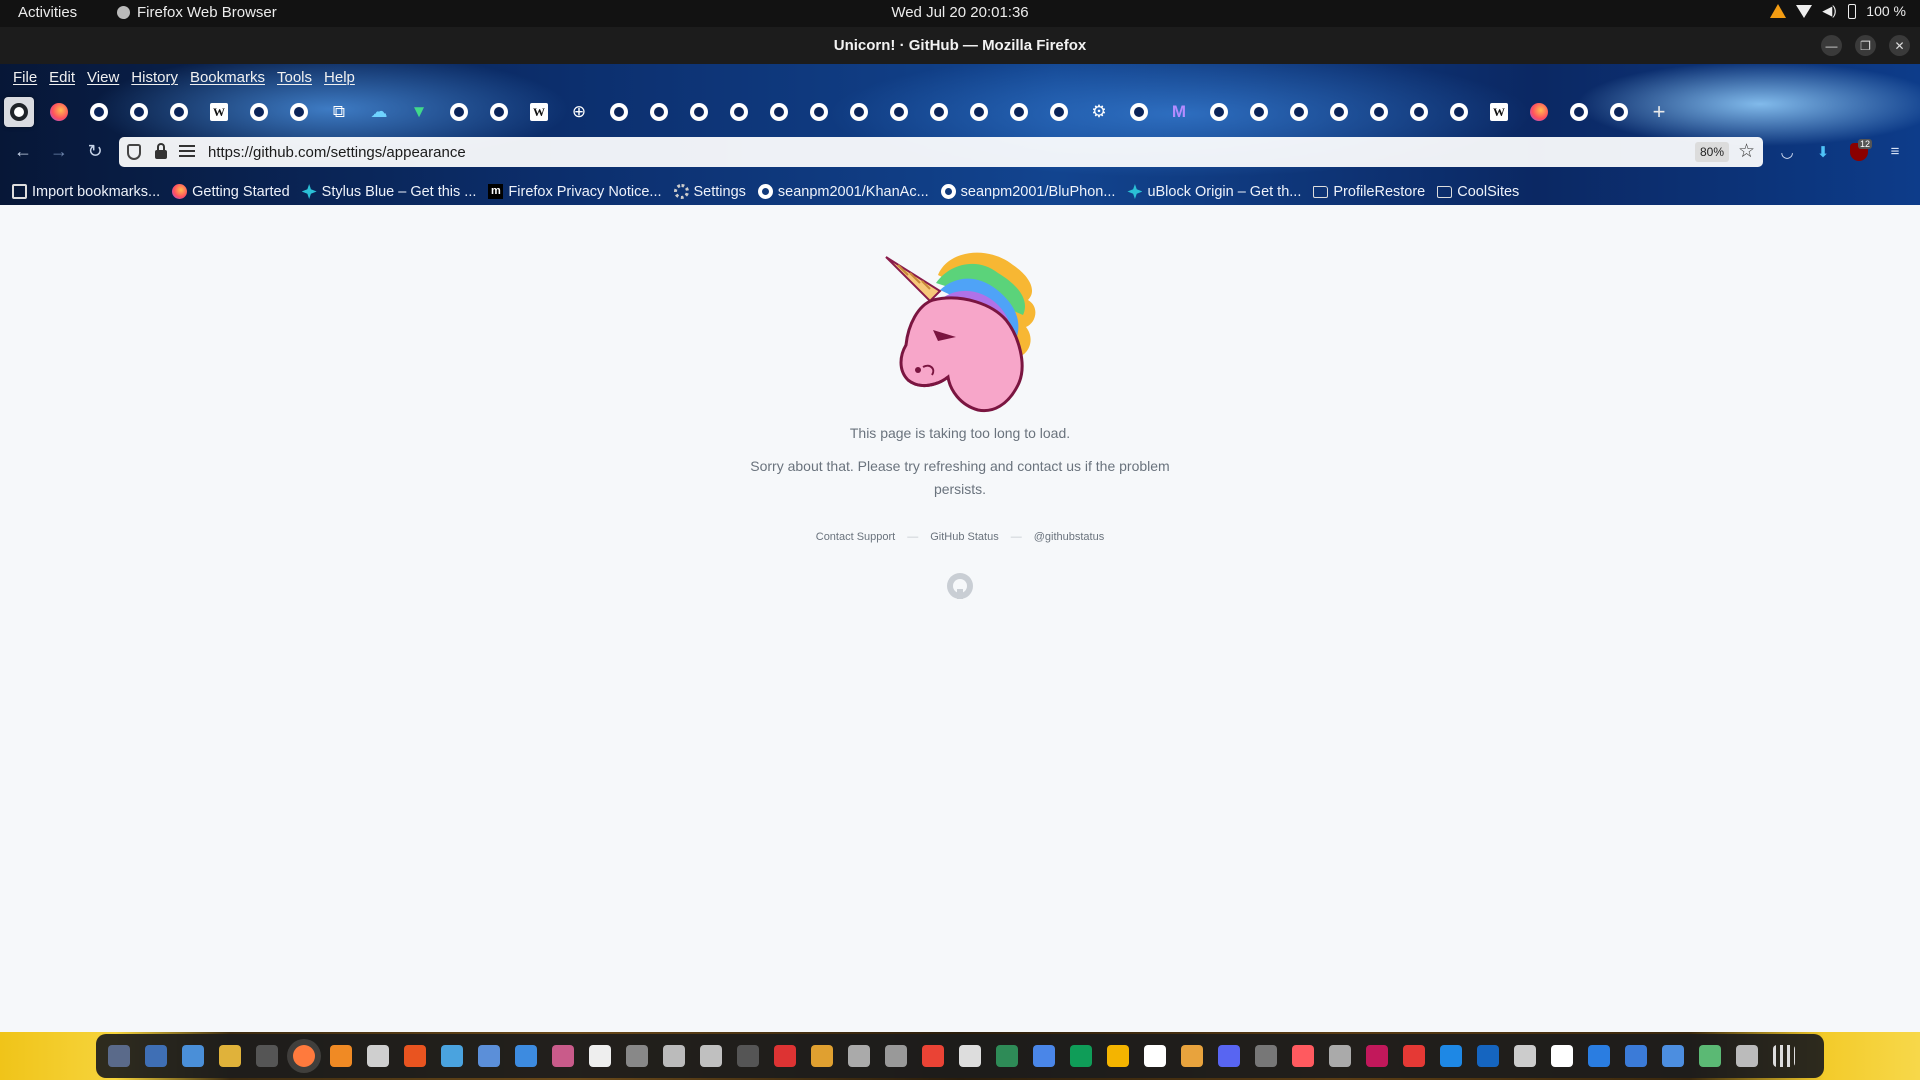 The image size is (1920, 1080). Describe the element at coordinates (960, 586) in the screenshot. I see `github-octocat-icon` at that location.